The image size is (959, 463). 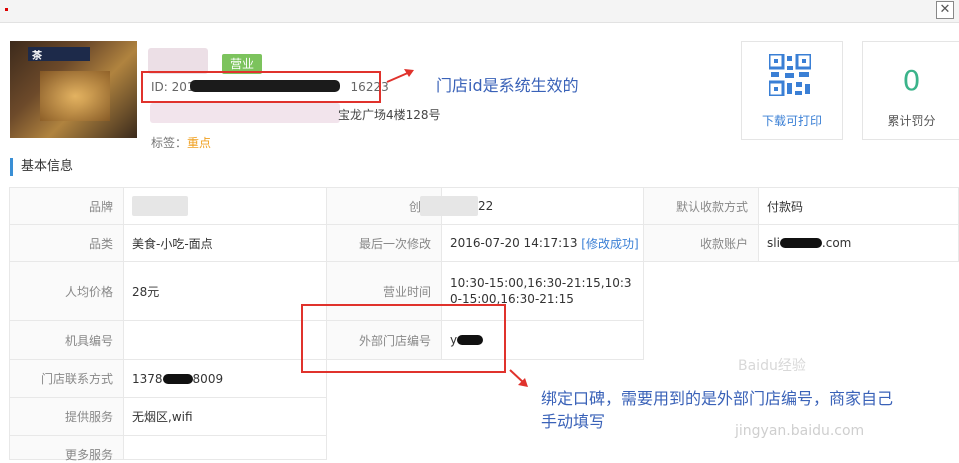 What do you see at coordinates (800, 243) in the screenshot?
I see `account-mask` at bounding box center [800, 243].